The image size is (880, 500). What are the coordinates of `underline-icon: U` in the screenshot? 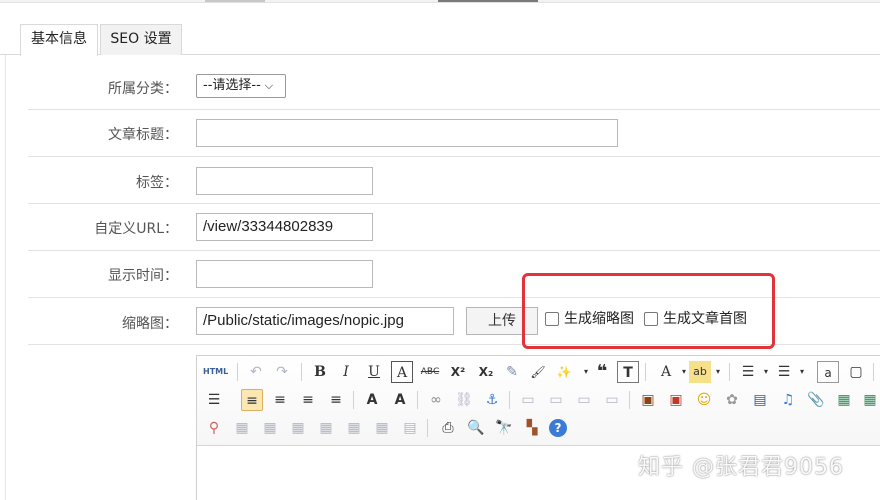 It's located at (374, 372).